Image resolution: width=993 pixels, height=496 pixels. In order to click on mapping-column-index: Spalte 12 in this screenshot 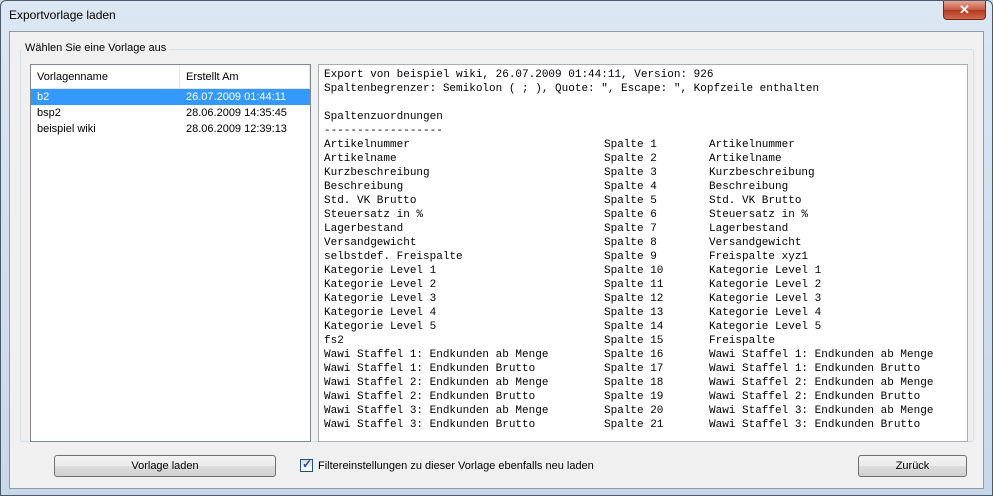, I will do `click(634, 299)`.